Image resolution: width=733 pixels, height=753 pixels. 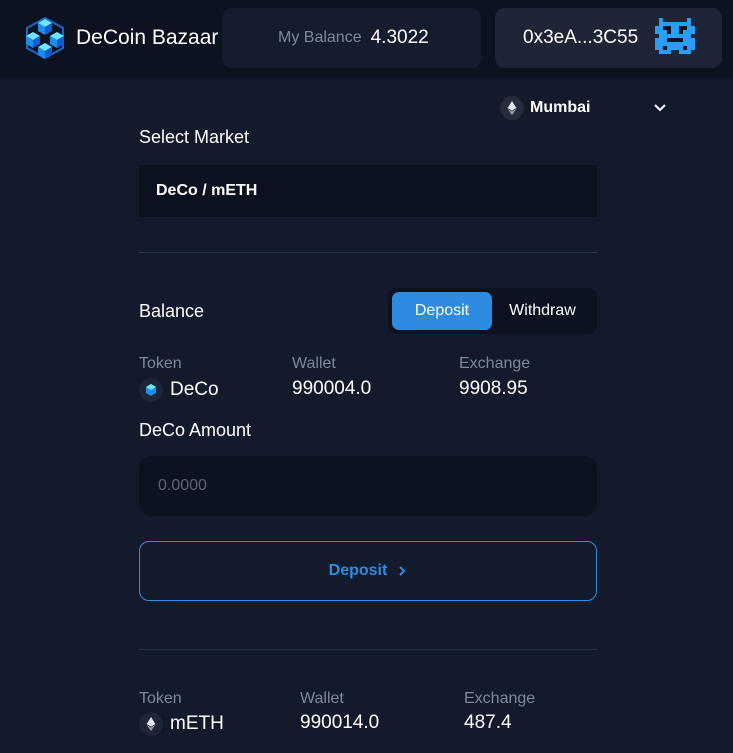 I want to click on deposit-withdraw-toggle: Deposit Withdraw, so click(x=492, y=311).